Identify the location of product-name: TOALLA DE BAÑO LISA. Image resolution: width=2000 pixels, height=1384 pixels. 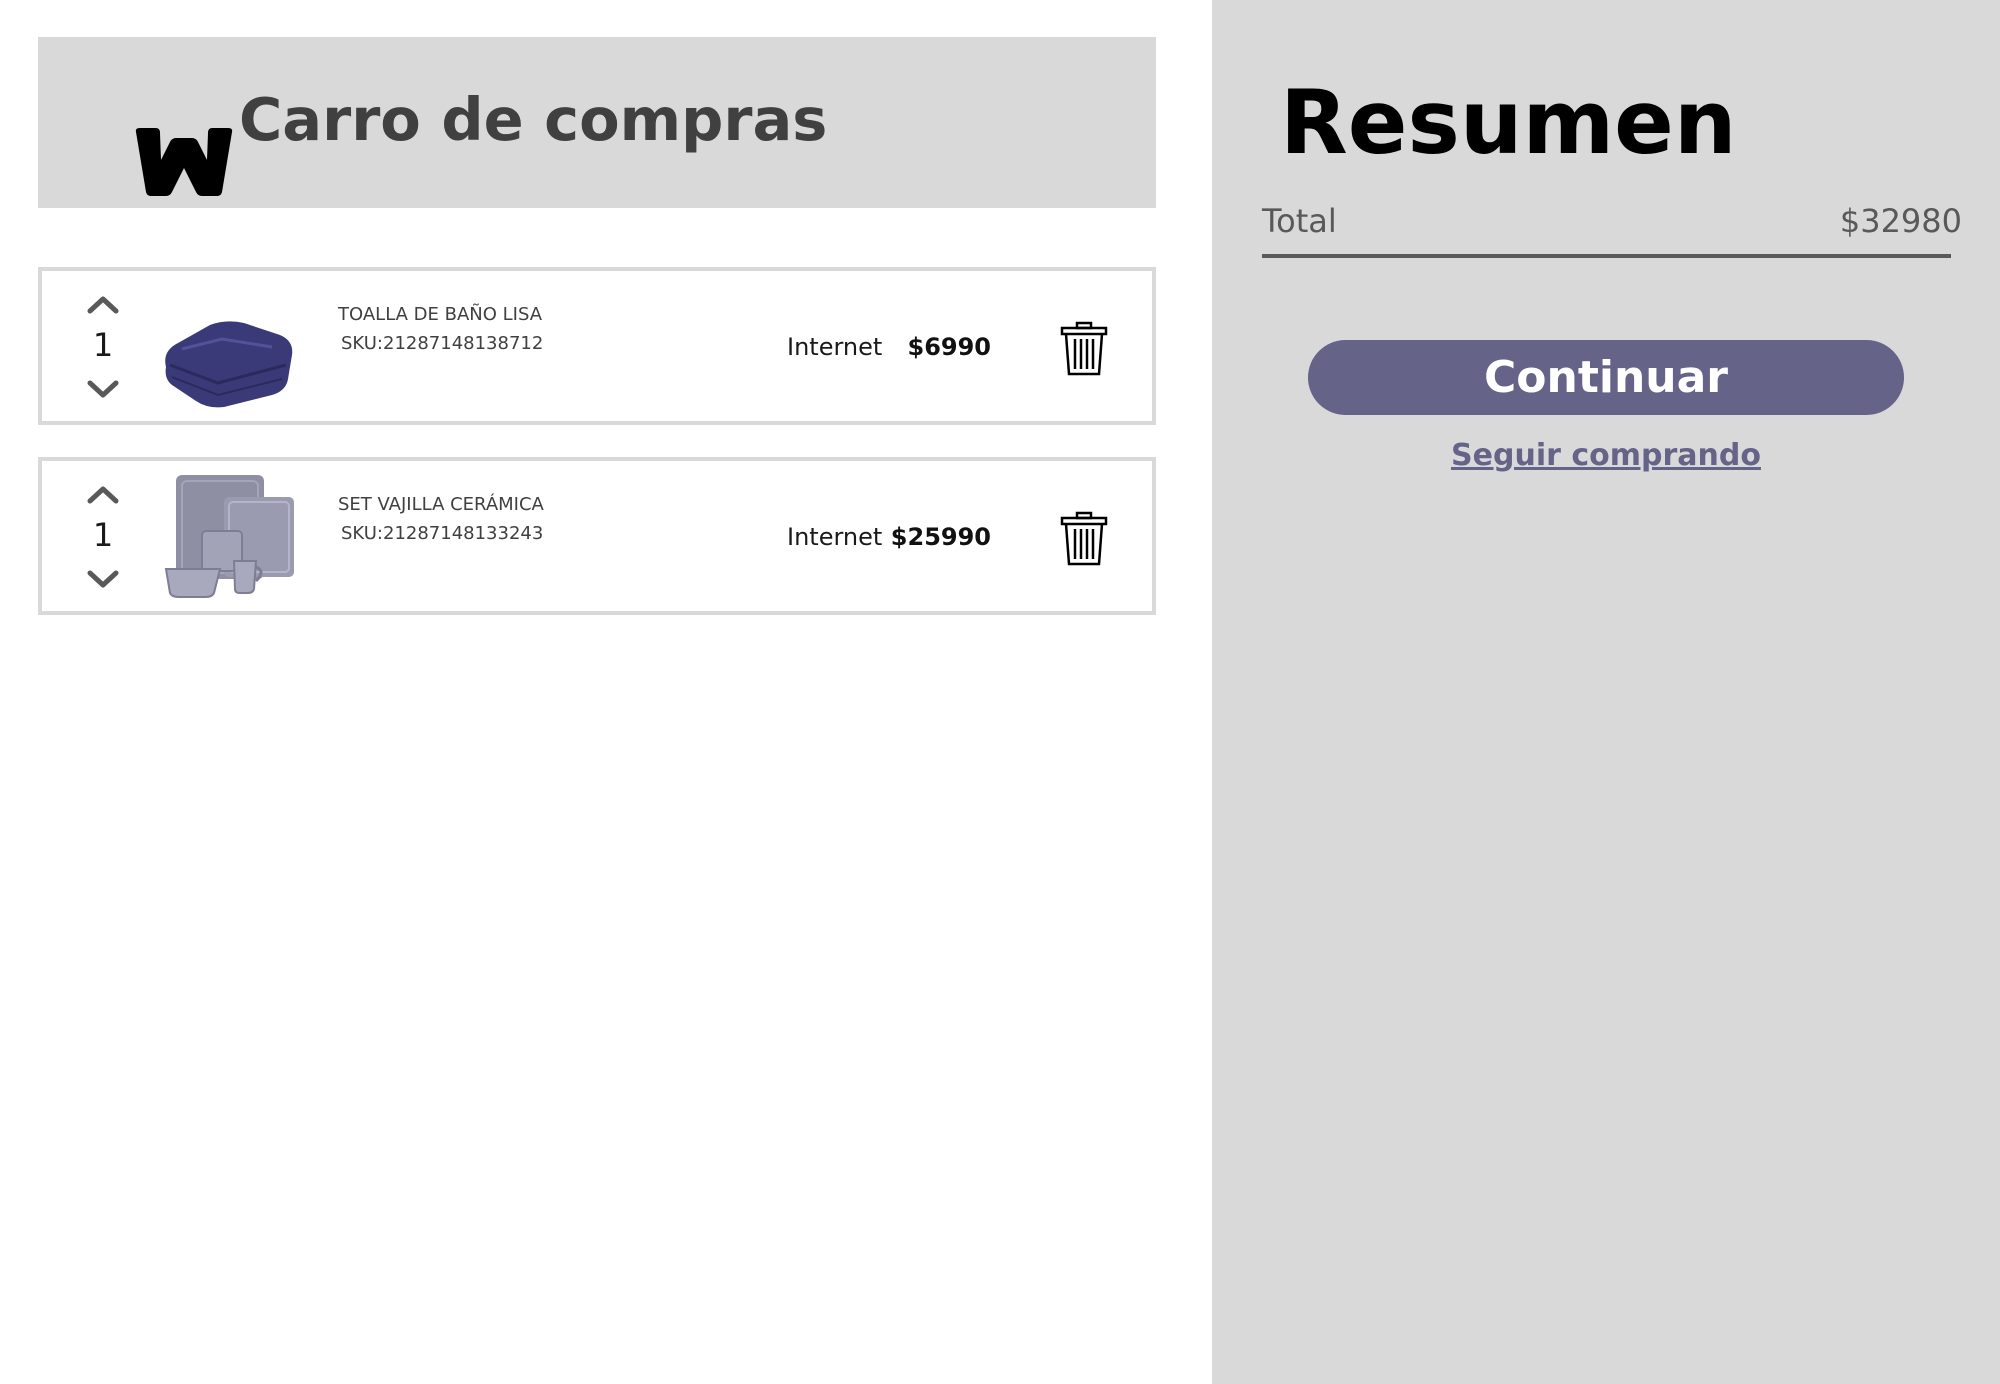
(440, 314).